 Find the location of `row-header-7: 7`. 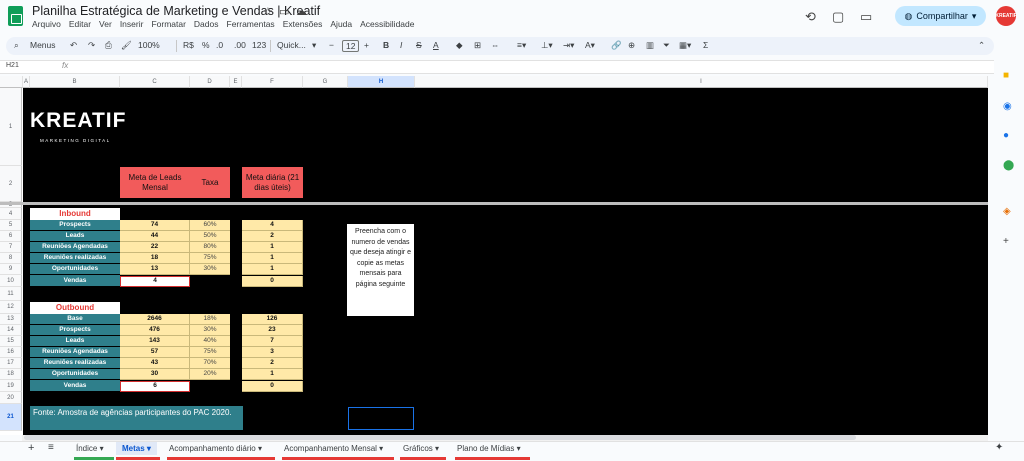

row-header-7: 7 is located at coordinates (11, 247).